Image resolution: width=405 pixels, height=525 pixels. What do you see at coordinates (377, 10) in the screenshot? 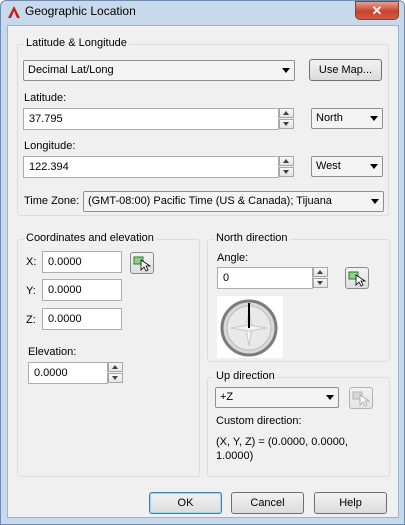
I see `close-button: ✕` at bounding box center [377, 10].